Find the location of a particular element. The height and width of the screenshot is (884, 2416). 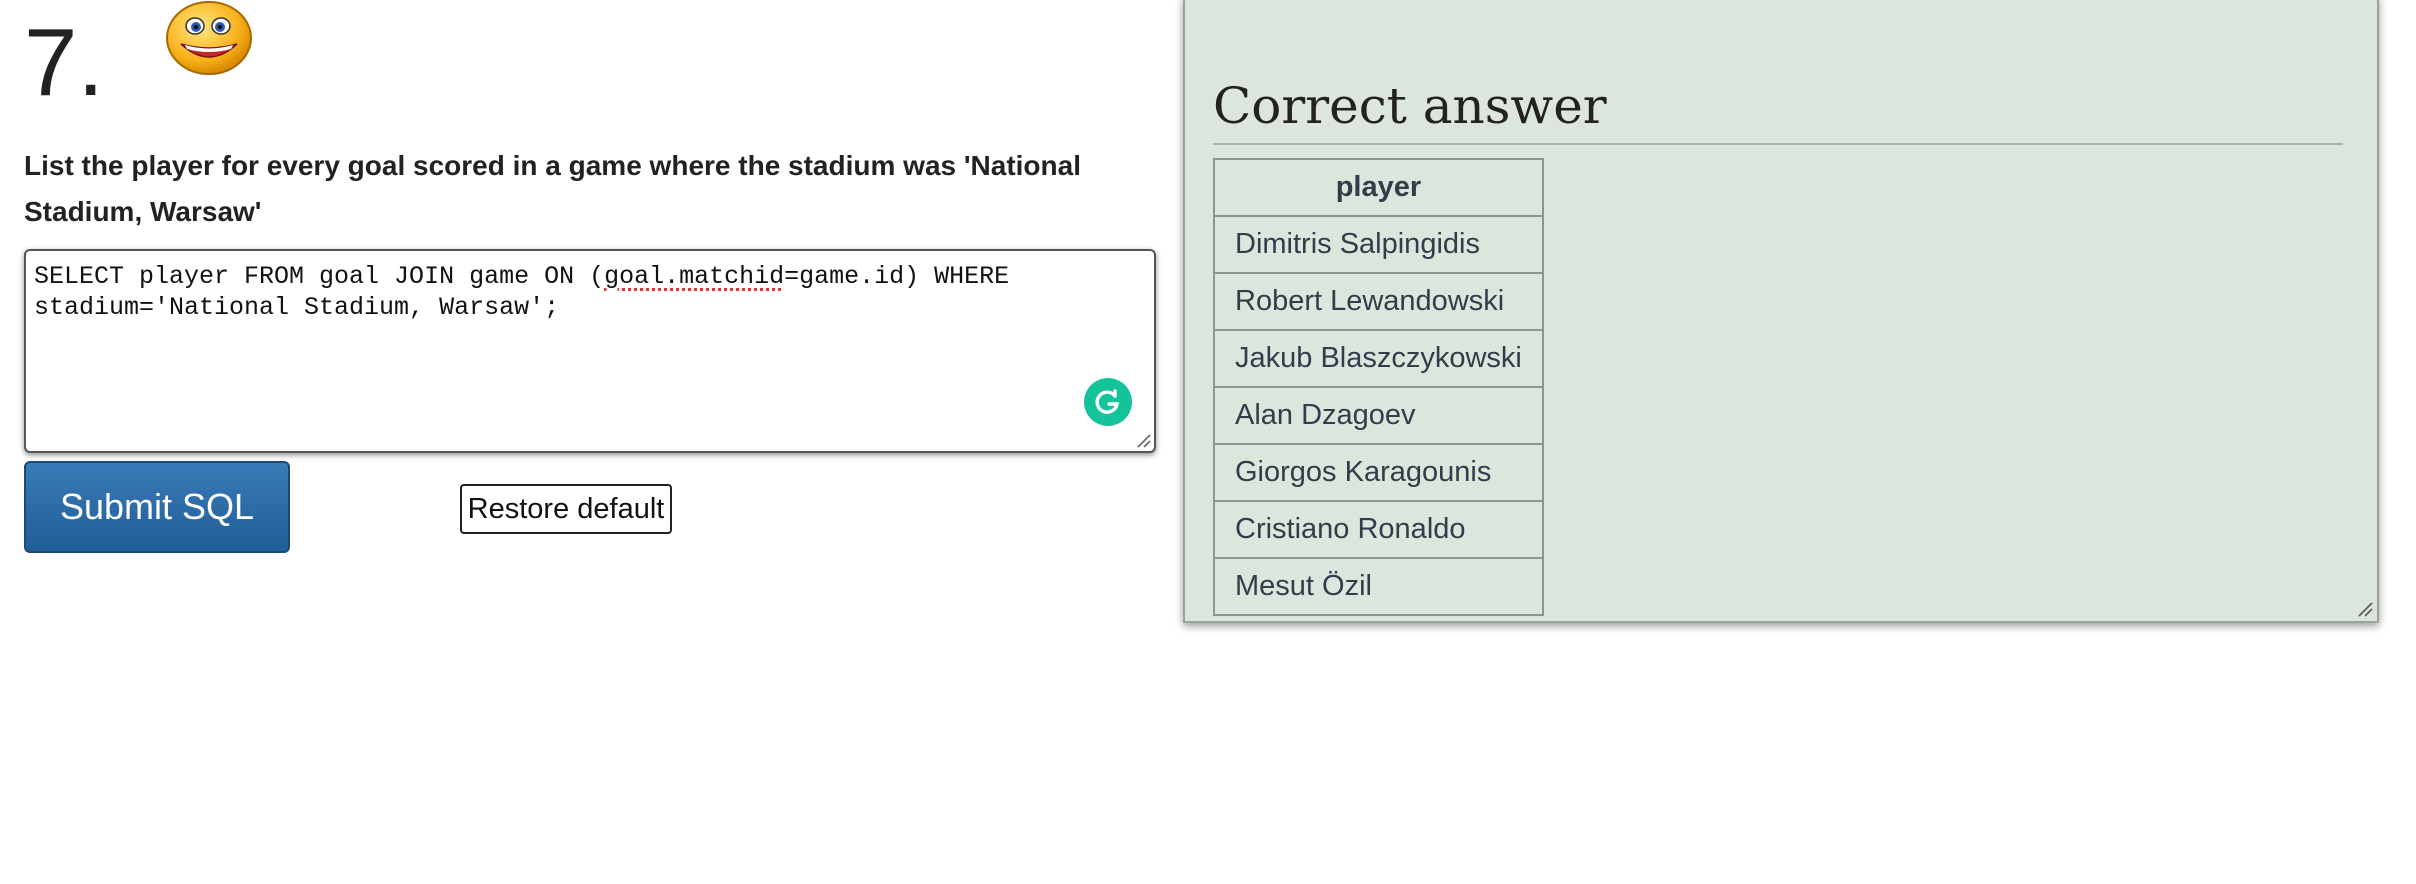

player-cell: Dimitris Salpingidis is located at coordinates (1378, 244).